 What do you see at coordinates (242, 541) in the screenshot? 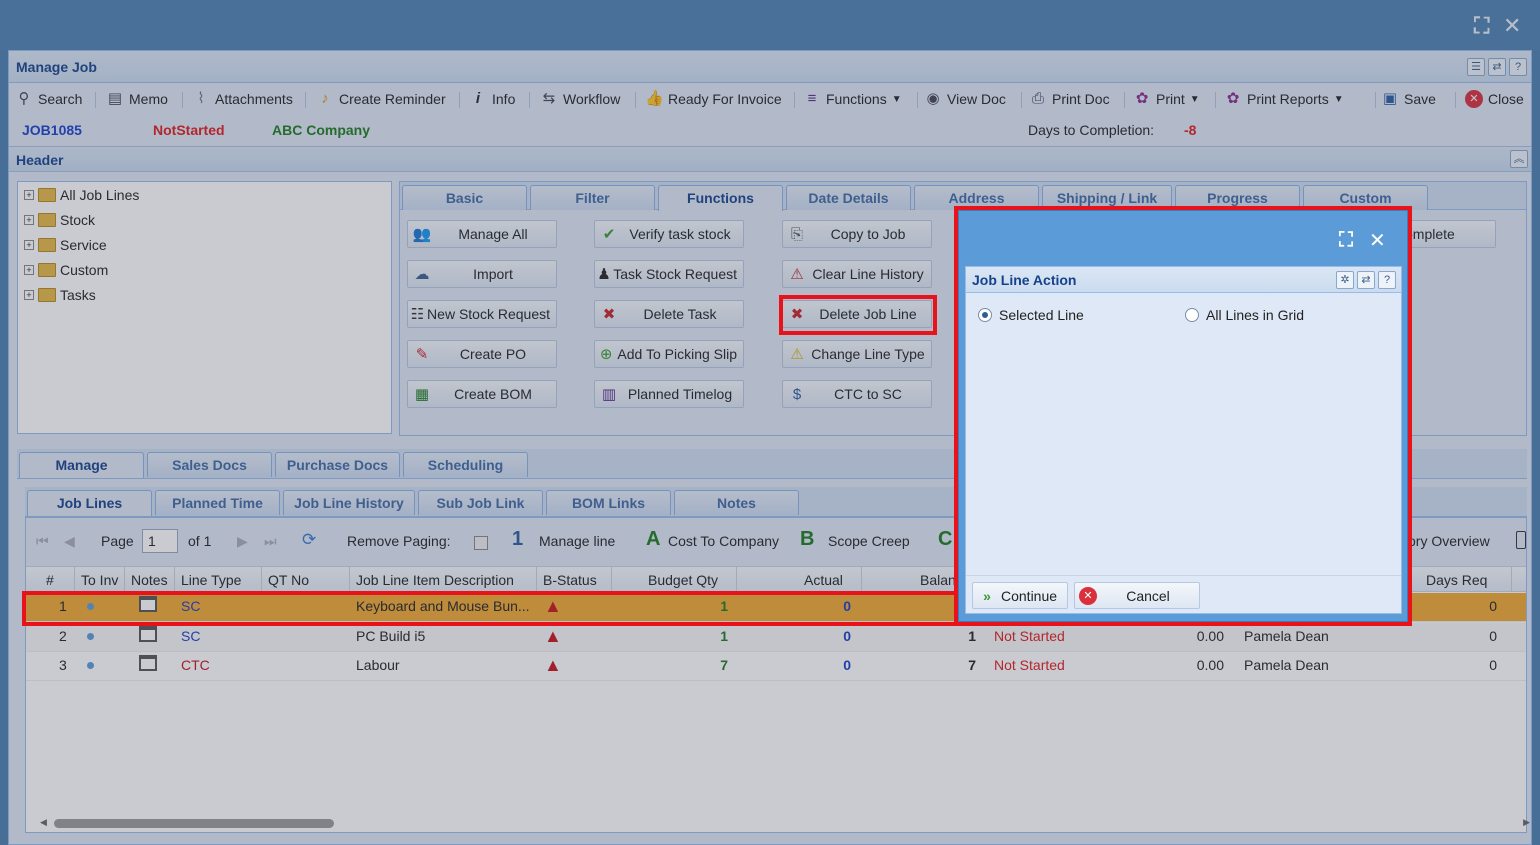
I see `next-page-icon: ▶` at bounding box center [242, 541].